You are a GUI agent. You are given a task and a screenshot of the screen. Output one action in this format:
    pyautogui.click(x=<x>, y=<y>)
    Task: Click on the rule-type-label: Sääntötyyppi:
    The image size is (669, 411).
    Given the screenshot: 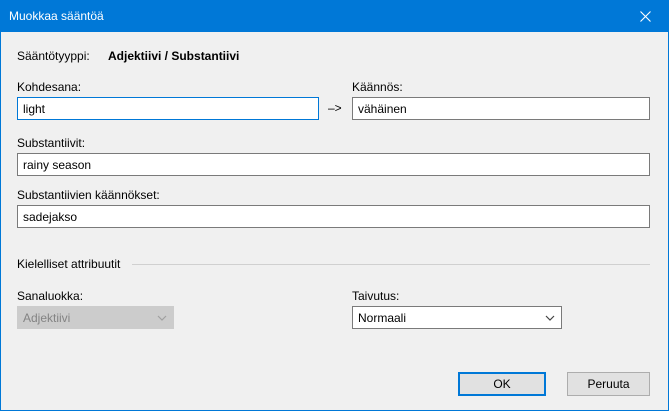 What is the action you would take?
    pyautogui.click(x=53, y=56)
    